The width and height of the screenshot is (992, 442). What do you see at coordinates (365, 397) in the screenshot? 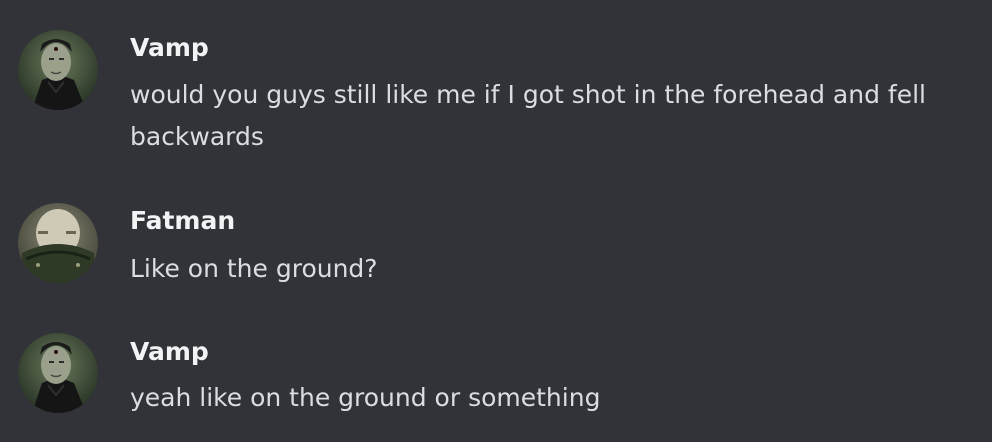
I see `message-text: yeah like on the ground or something` at bounding box center [365, 397].